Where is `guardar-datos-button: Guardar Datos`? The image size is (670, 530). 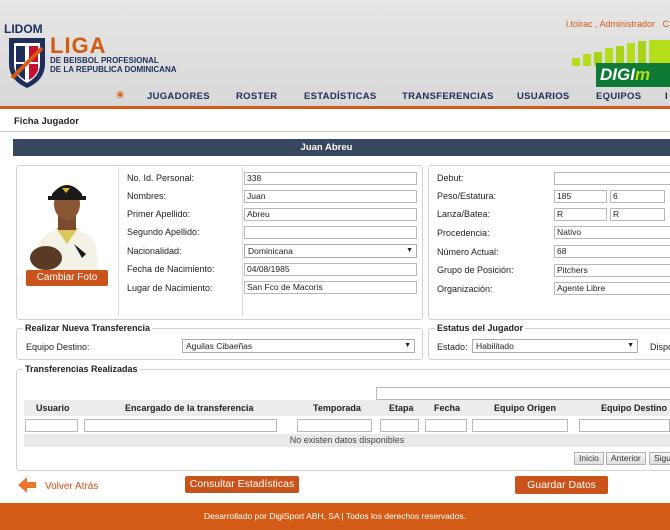 guardar-datos-button: Guardar Datos is located at coordinates (561, 485).